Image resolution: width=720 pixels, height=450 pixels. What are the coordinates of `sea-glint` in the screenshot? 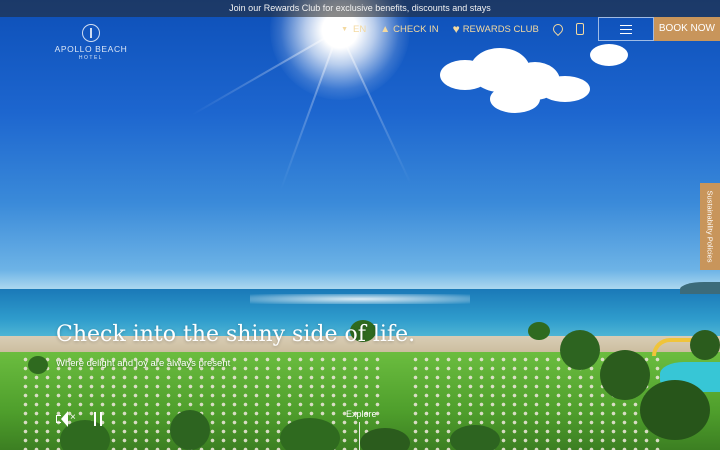 It's located at (360, 299).